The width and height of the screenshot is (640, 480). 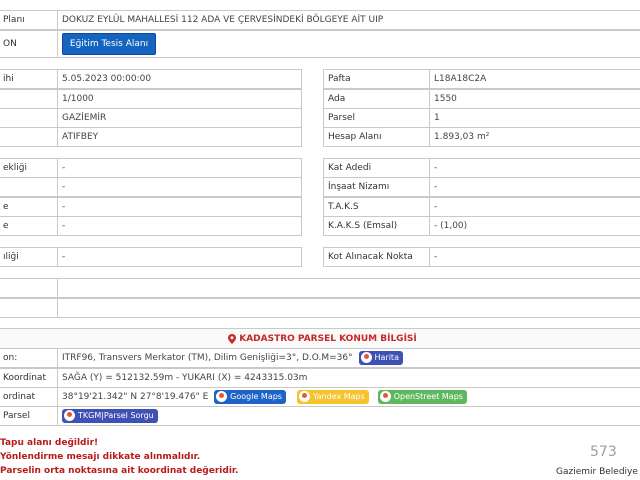 I want to click on row2-label: ON, so click(x=29, y=44).